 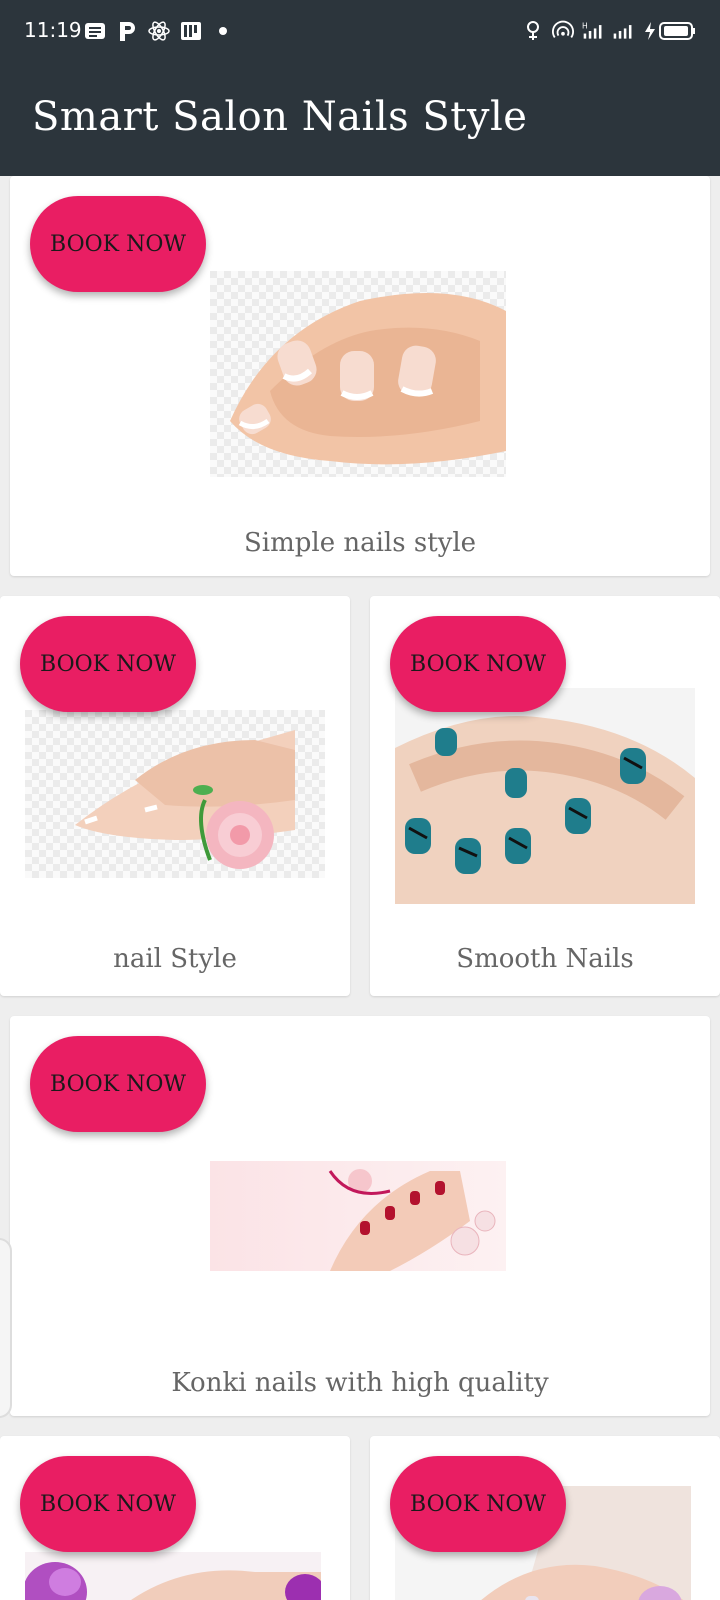 I want to click on atom-icon, so click(x=159, y=31).